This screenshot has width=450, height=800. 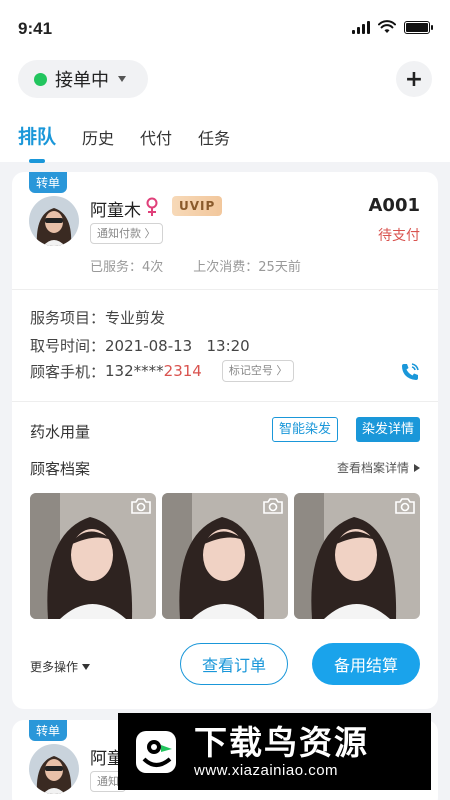 I want to click on dye-detail-button: 染发详情, so click(x=387, y=429).